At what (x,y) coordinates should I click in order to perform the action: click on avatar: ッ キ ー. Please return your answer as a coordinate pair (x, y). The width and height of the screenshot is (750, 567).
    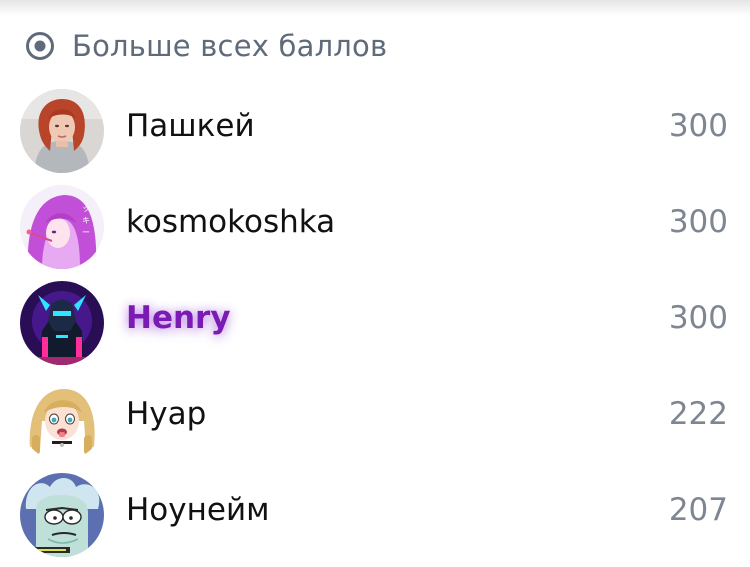
    Looking at the image, I should click on (62, 227).